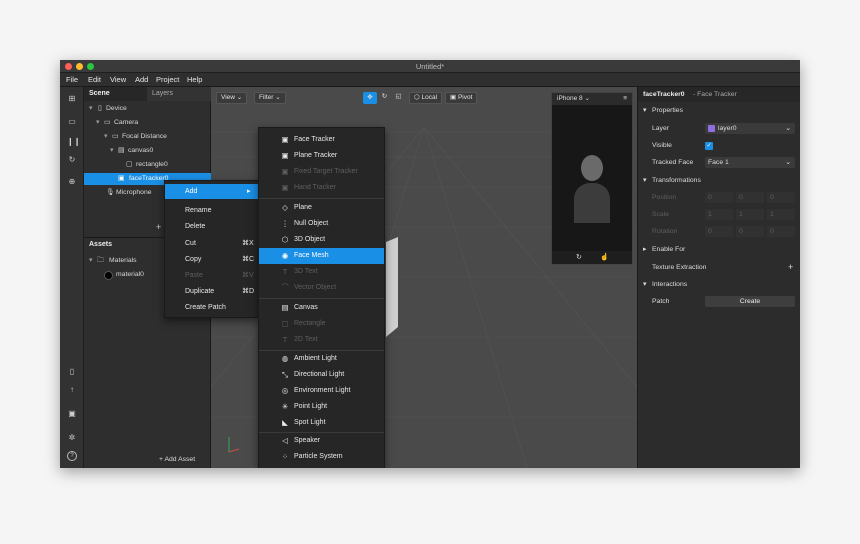  What do you see at coordinates (321, 208) in the screenshot?
I see `submenu-plane: ◇ Plane` at bounding box center [321, 208].